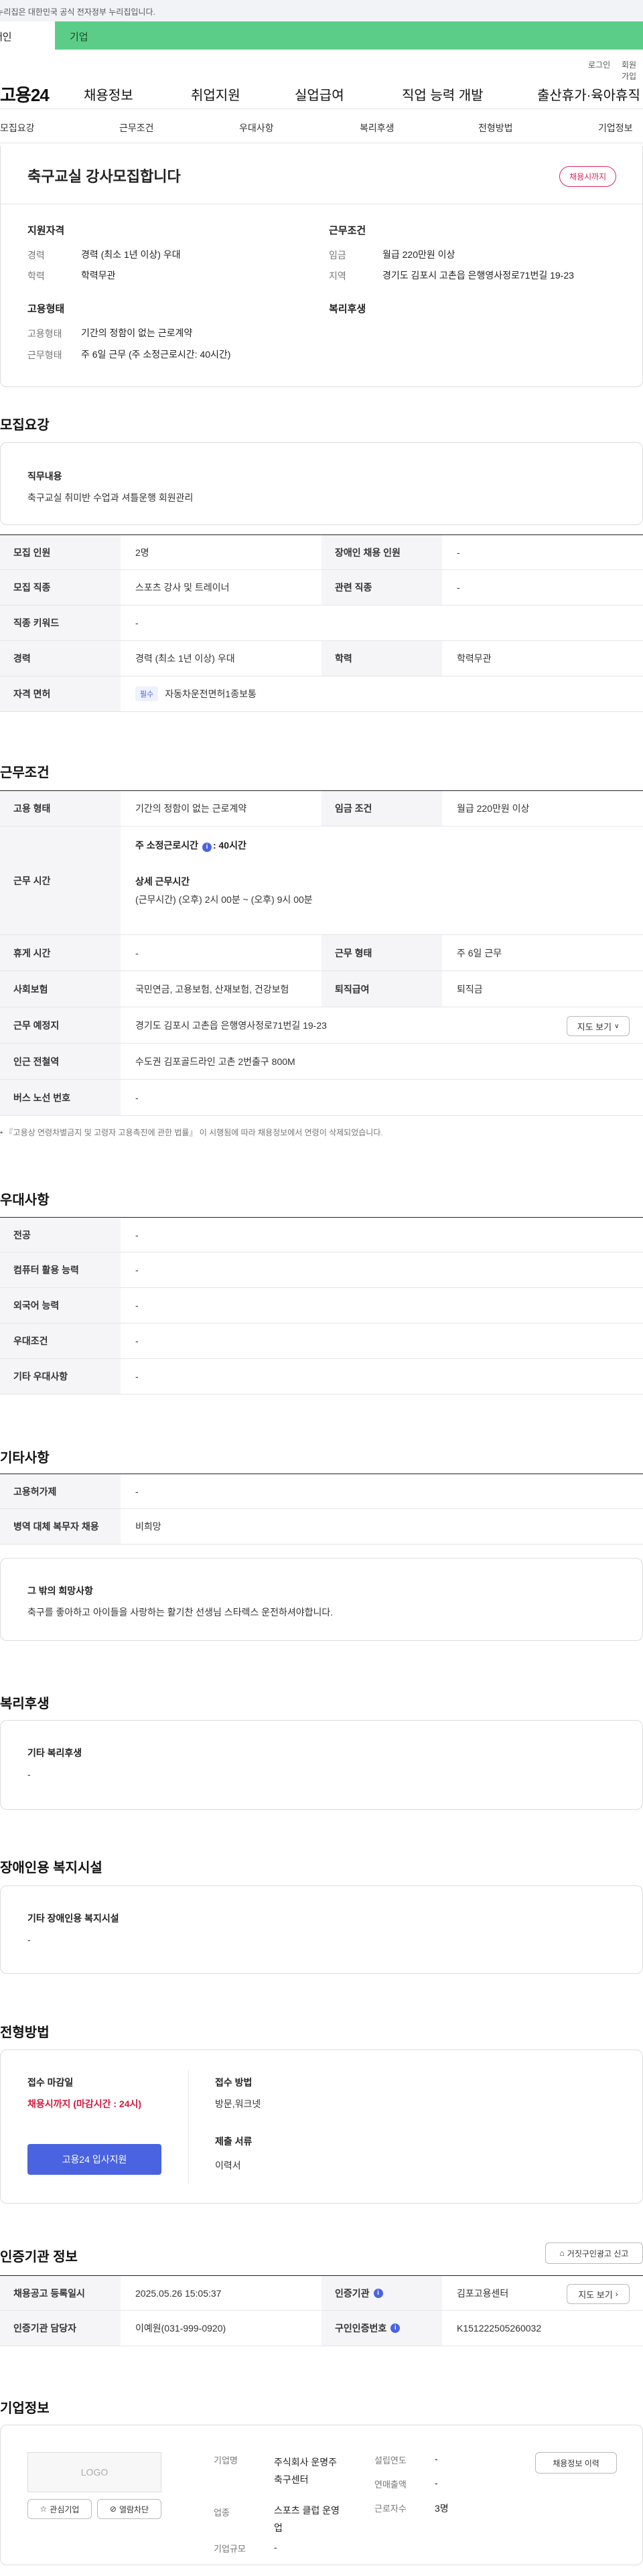 The height and width of the screenshot is (2576, 643). What do you see at coordinates (458, 552) in the screenshot?
I see `disabled-value: -` at bounding box center [458, 552].